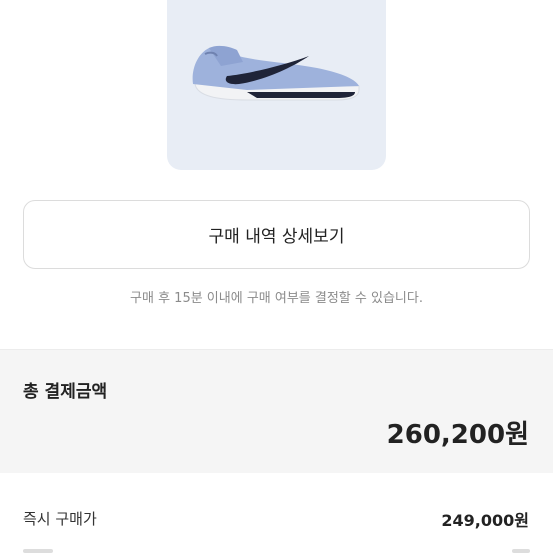 Image resolution: width=553 pixels, height=553 pixels. What do you see at coordinates (521, 551) in the screenshot?
I see `next-row-value-stub` at bounding box center [521, 551].